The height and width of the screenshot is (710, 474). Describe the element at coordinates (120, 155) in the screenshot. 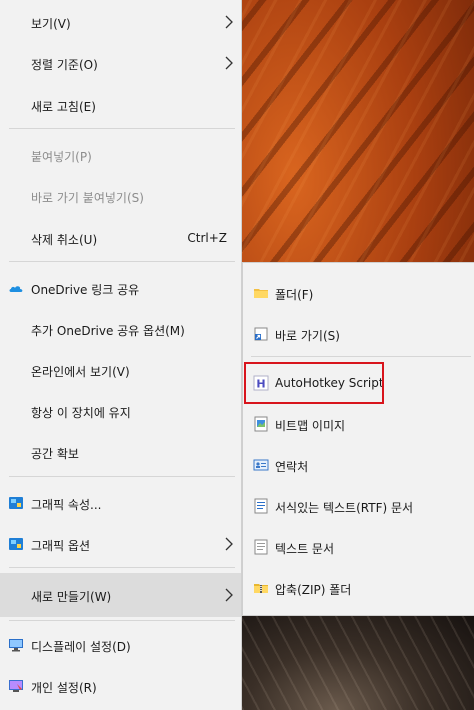

I see `menu-item-paste: 붙여넣기(P)` at that location.